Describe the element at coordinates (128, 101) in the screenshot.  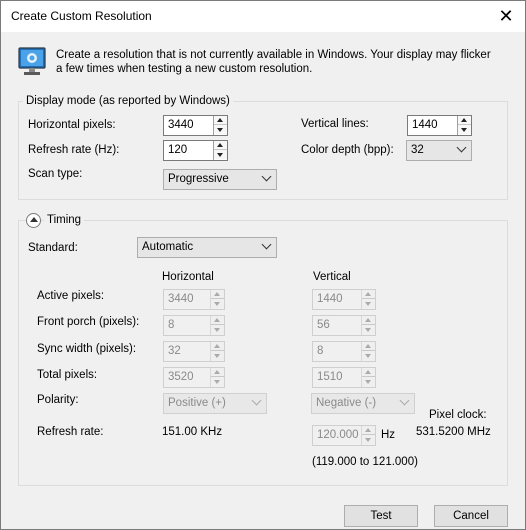
I see `display-mode-legend: Display mode (as reported by Windows)` at that location.